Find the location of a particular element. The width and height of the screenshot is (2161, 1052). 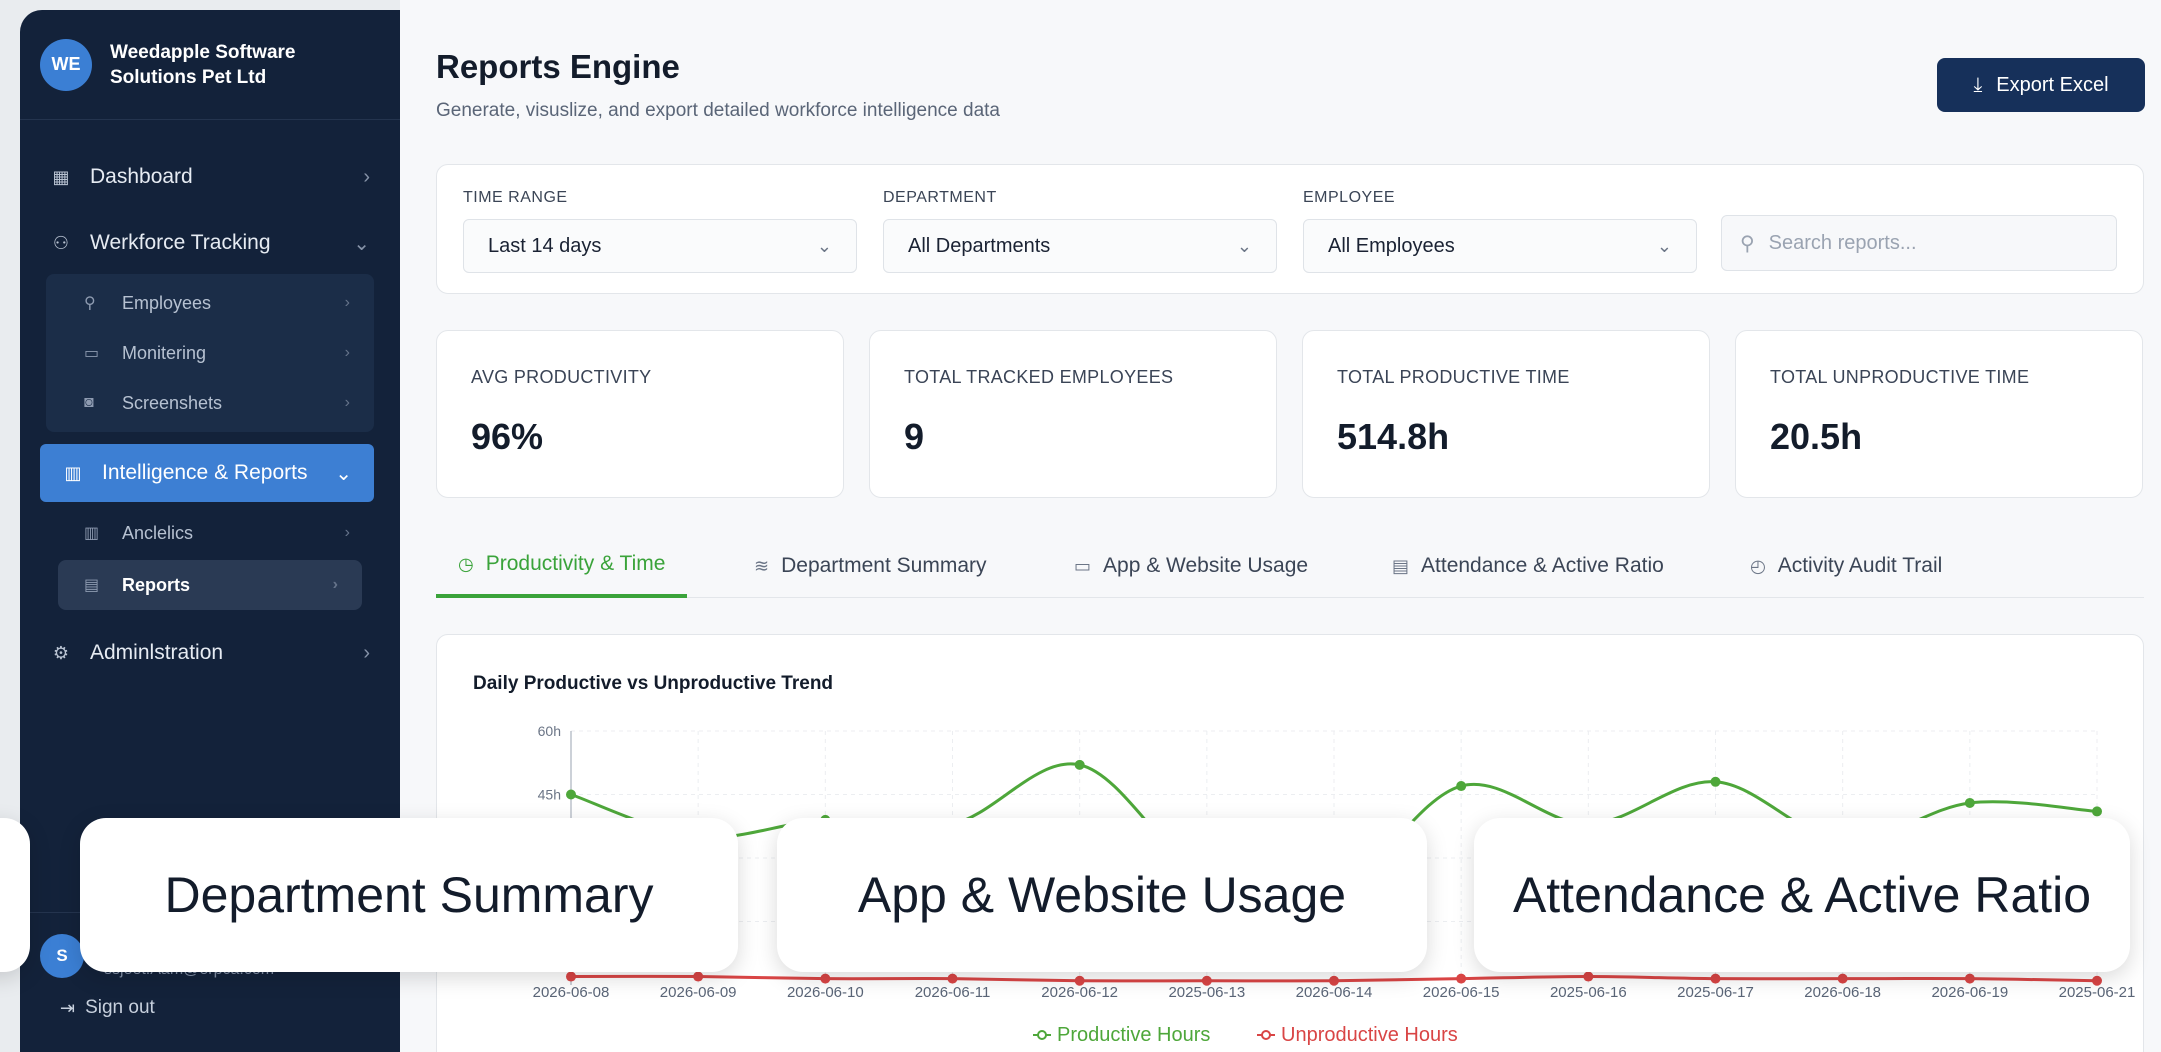

tab-app-website-usage: ▭ App & Website Usage is located at coordinates (1191, 566).